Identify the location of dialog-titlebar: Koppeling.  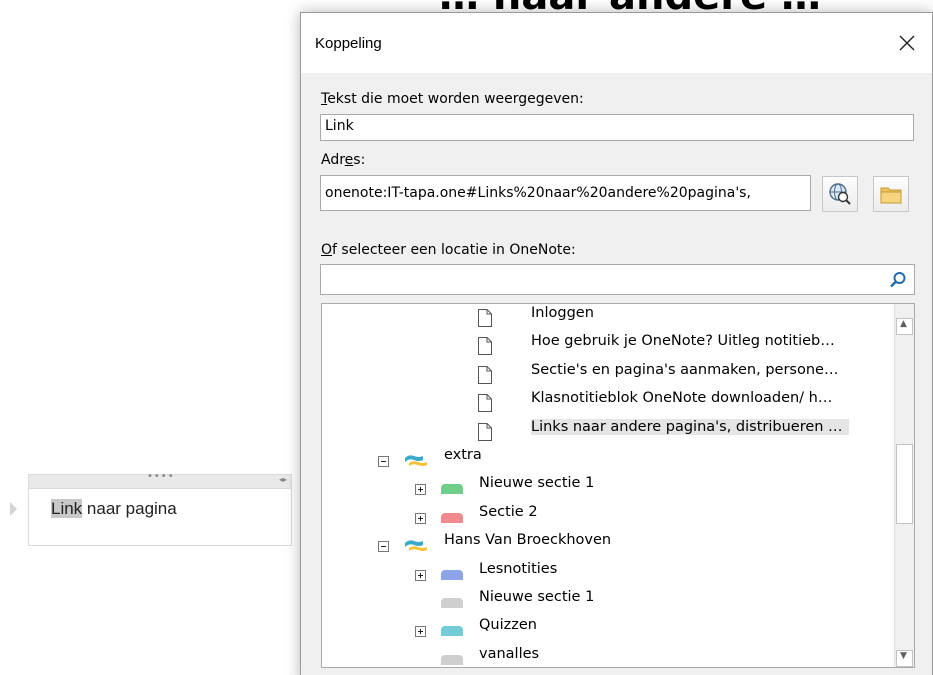
(616, 43).